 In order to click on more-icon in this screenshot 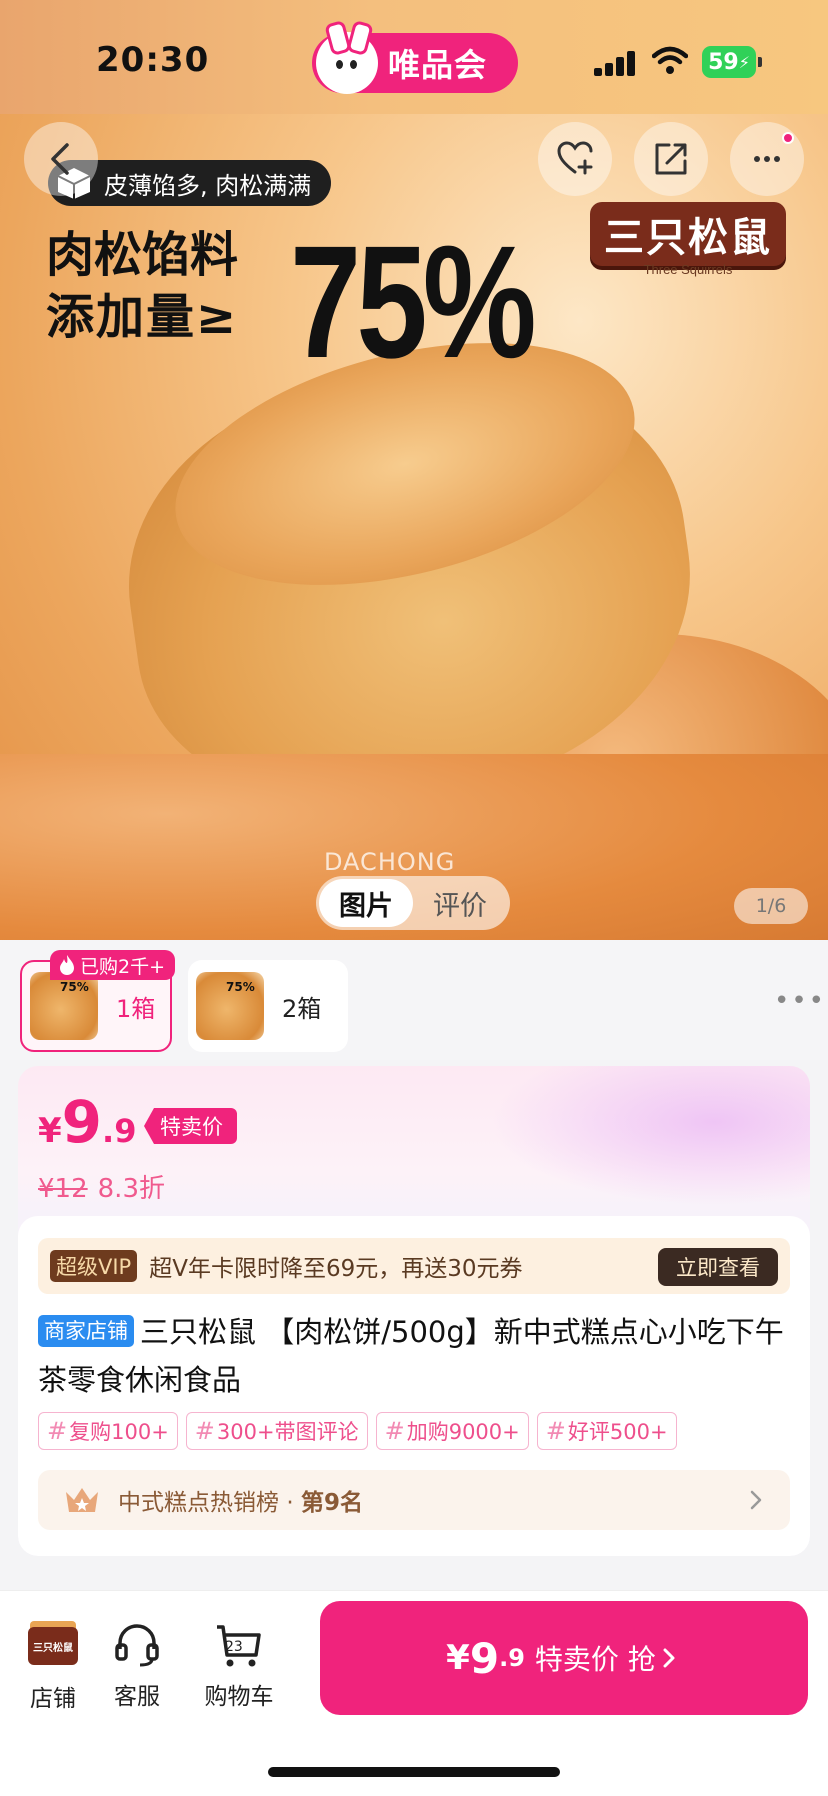, I will do `click(767, 159)`.